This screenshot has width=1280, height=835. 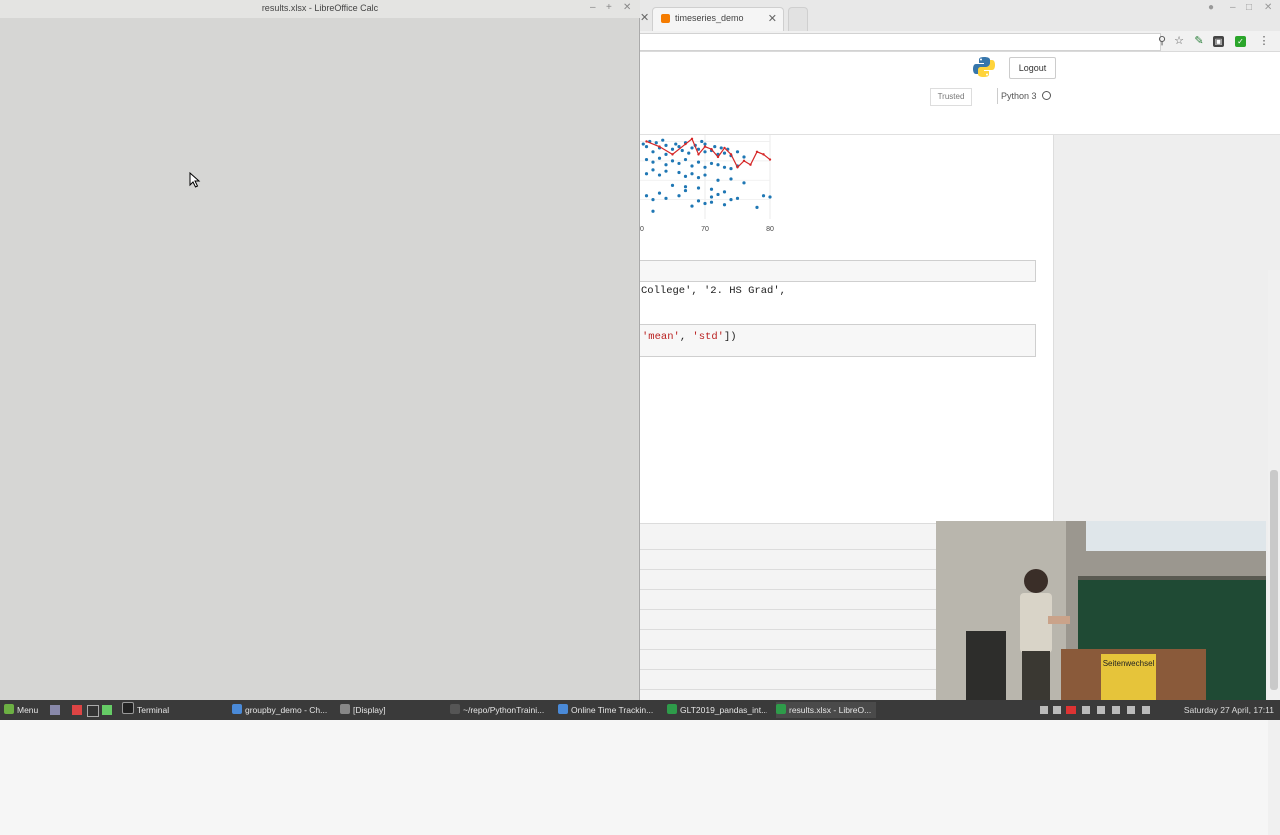 What do you see at coordinates (1268, 7) in the screenshot?
I see `close-window-icon: ✕` at bounding box center [1268, 7].